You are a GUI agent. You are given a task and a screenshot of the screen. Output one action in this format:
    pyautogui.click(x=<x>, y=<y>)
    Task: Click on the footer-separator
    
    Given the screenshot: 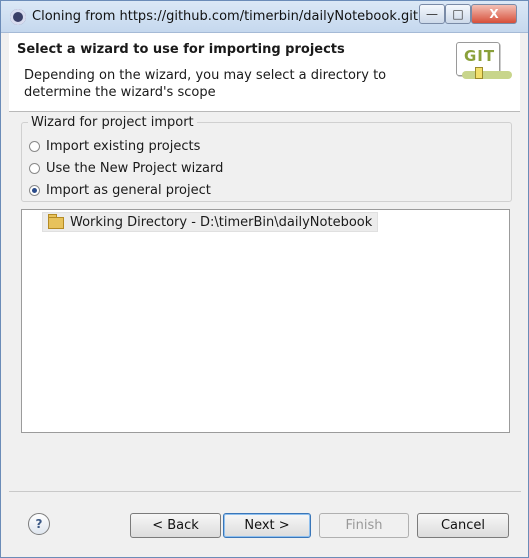 What is the action you would take?
    pyautogui.click(x=265, y=491)
    